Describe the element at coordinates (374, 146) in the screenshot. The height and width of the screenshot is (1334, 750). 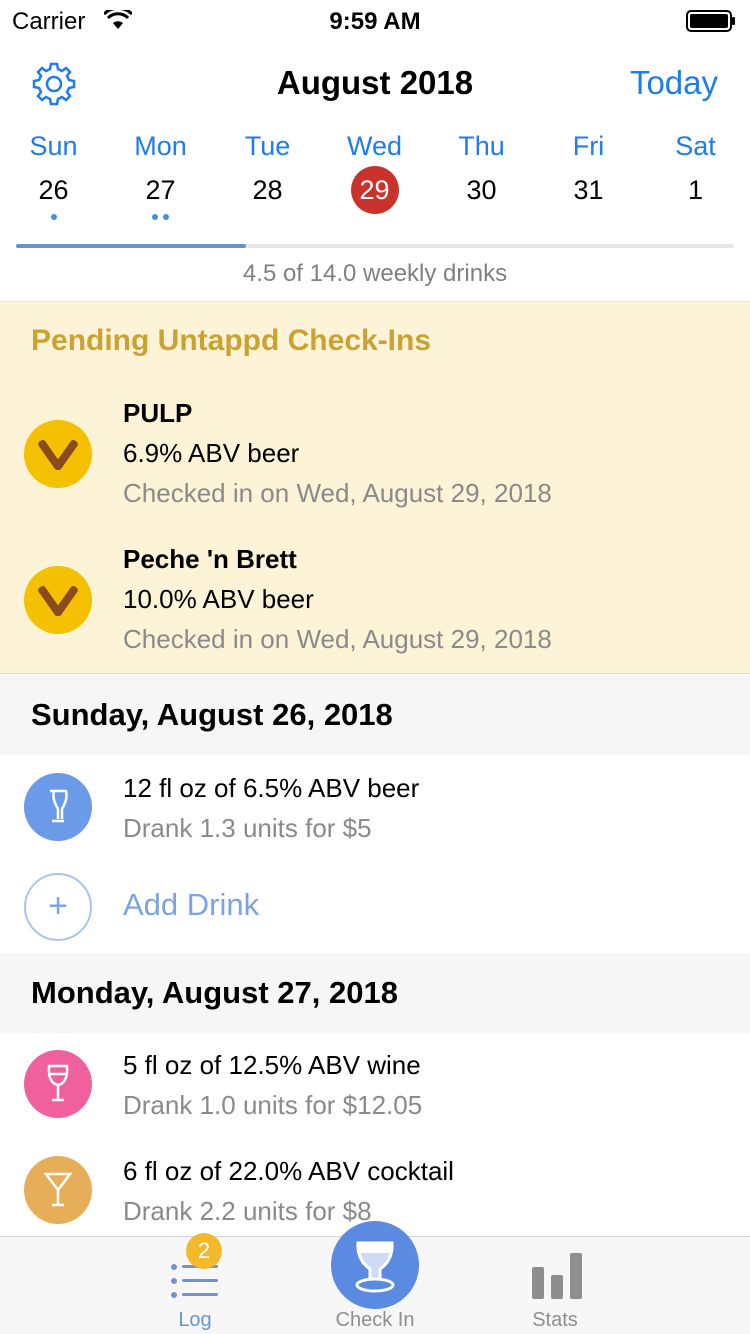
I see `day-name: Wed` at that location.